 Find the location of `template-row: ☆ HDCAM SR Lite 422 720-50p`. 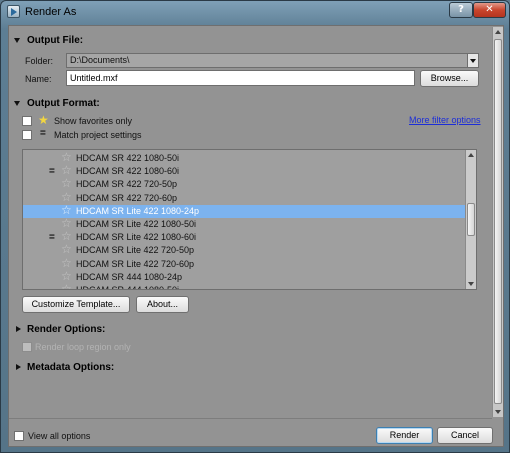

template-row: ☆ HDCAM SR Lite 422 720-50p is located at coordinates (244, 250).